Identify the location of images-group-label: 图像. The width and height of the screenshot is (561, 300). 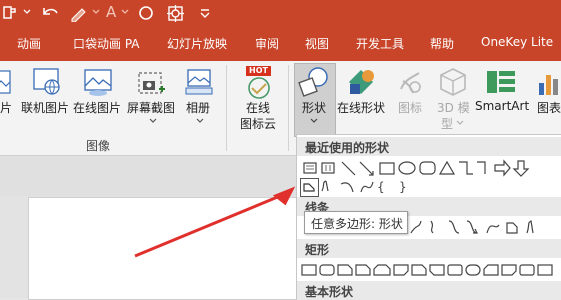
(98, 146).